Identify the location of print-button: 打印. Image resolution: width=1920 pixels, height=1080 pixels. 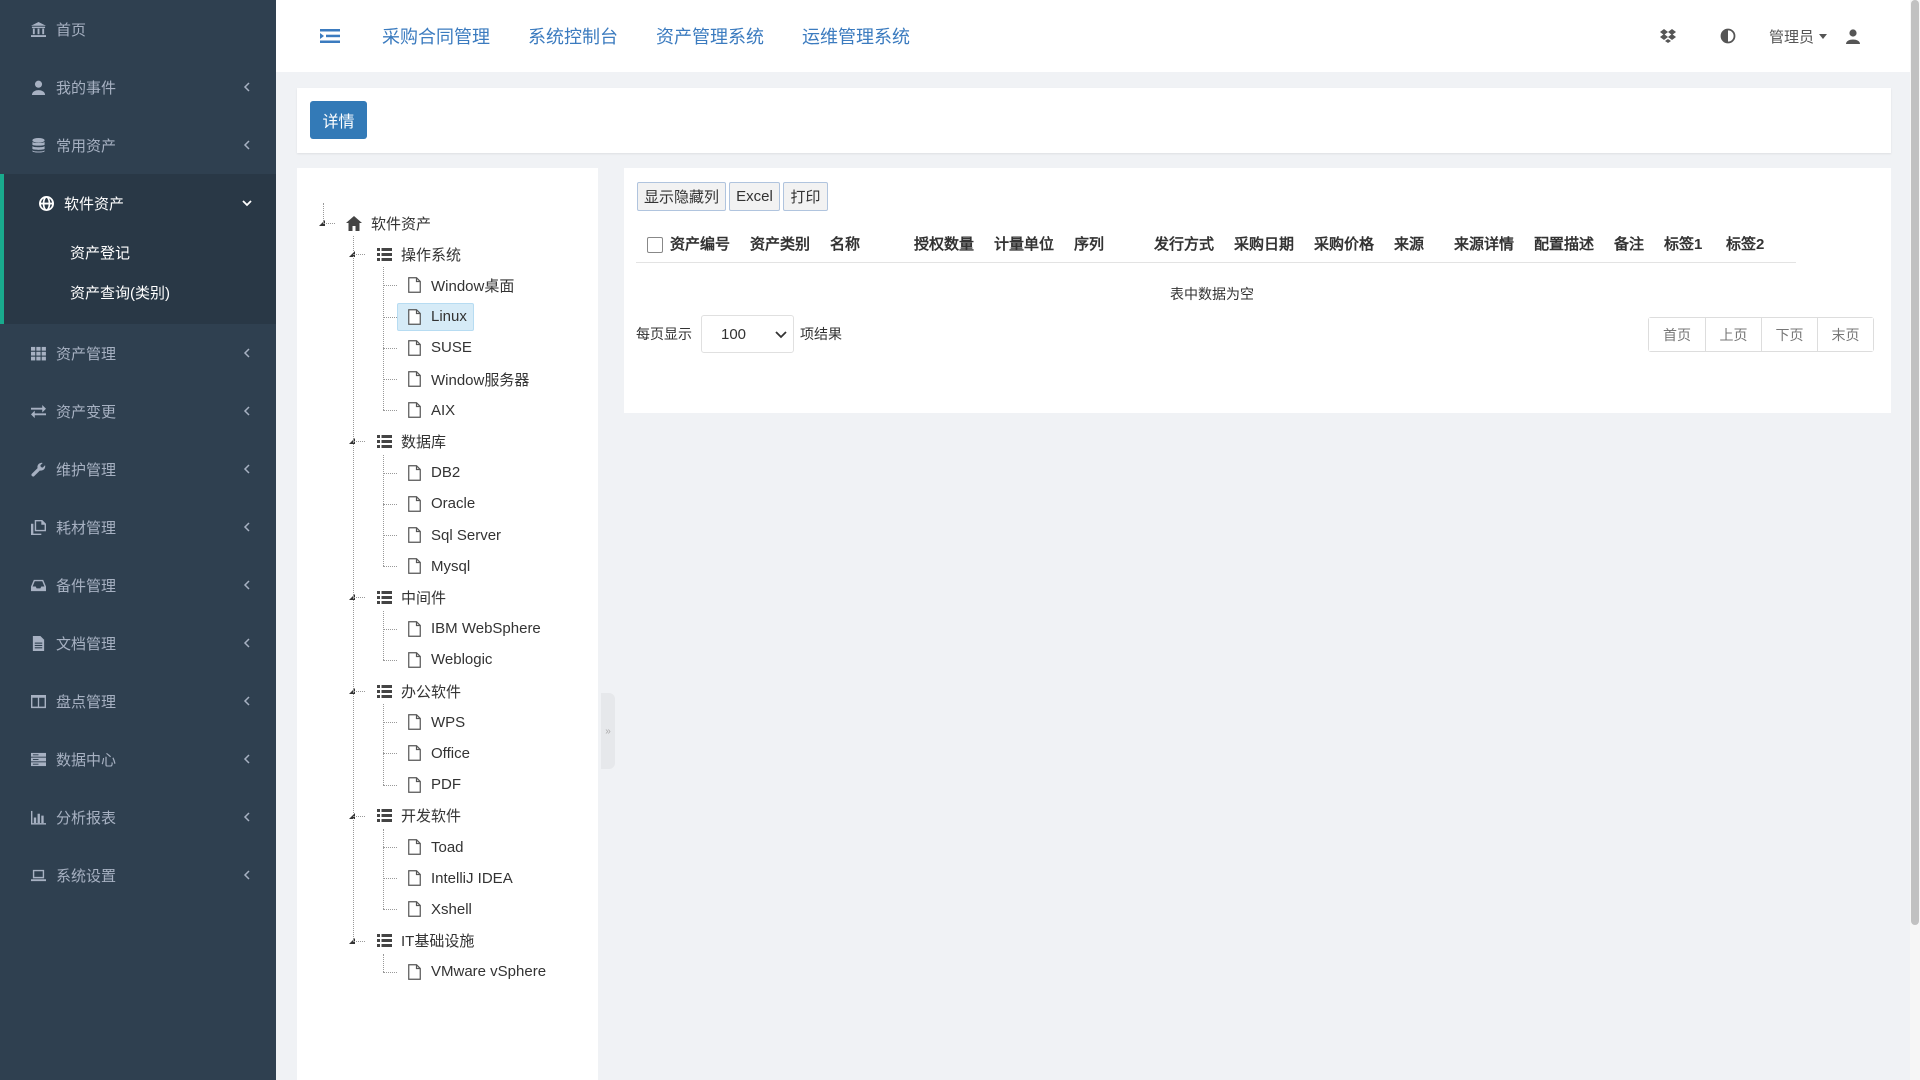
(805, 196).